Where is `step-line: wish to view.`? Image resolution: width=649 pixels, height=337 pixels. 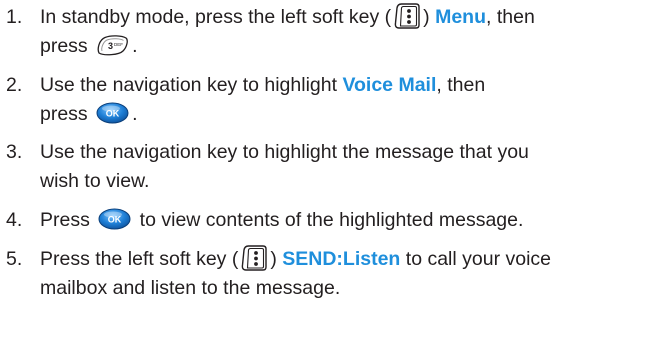 step-line: wish to view. is located at coordinates (95, 181).